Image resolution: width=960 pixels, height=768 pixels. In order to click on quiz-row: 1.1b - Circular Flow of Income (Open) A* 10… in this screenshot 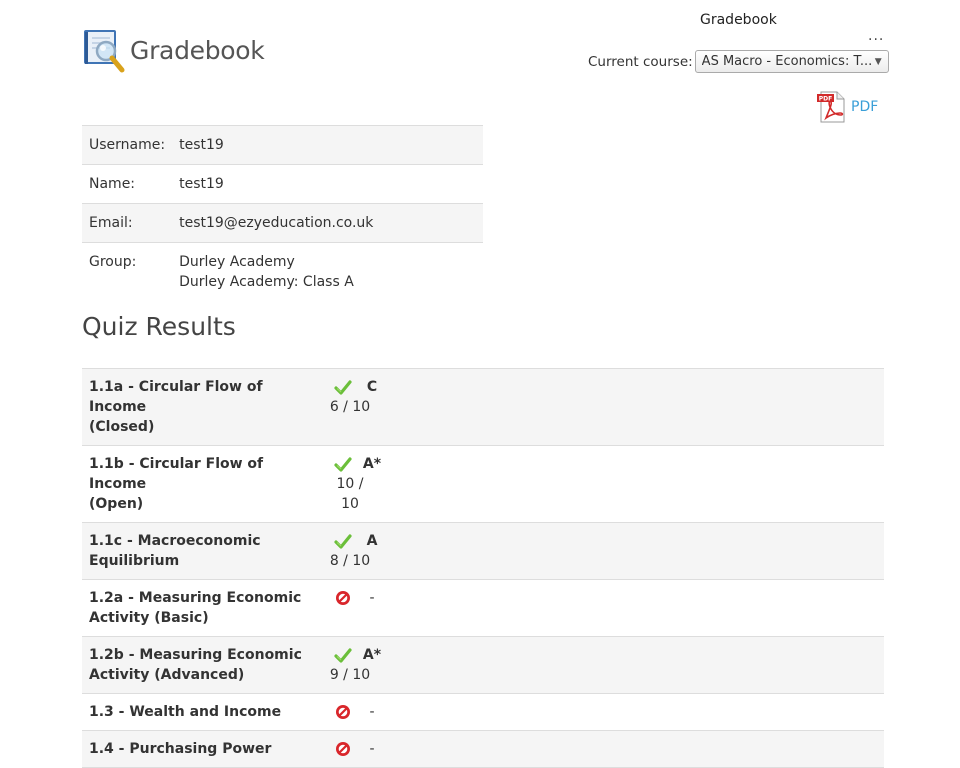, I will do `click(483, 484)`.